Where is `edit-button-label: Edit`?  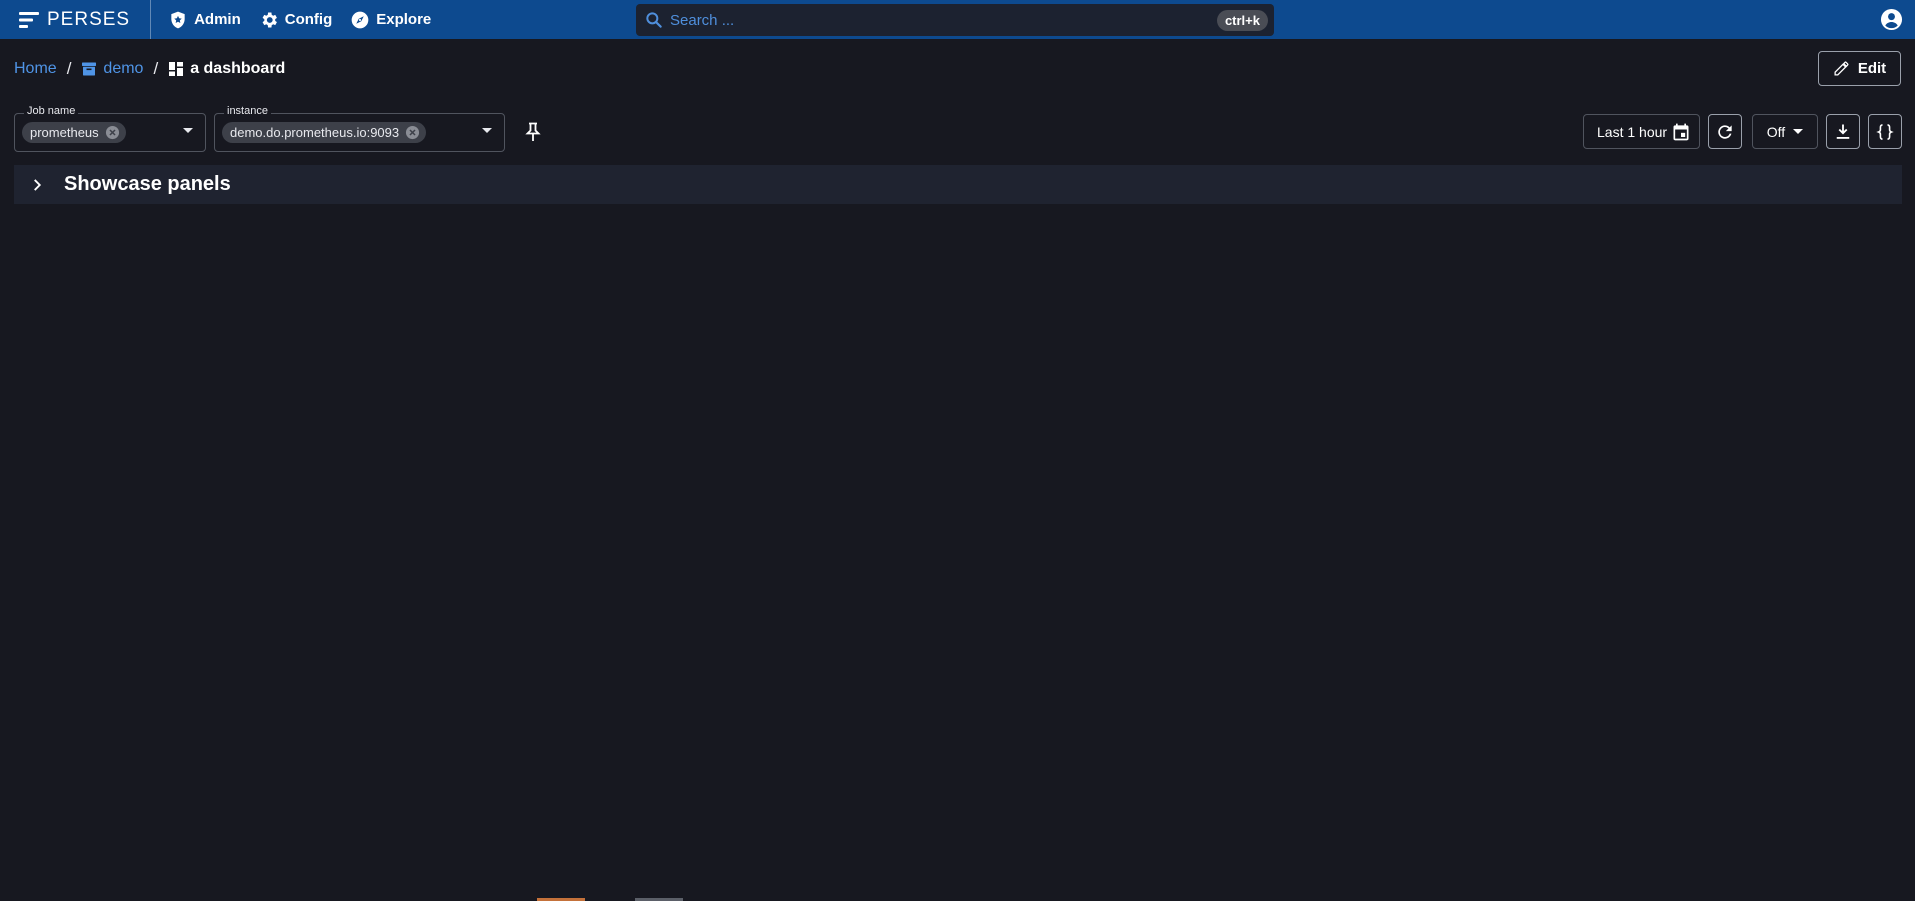 edit-button-label: Edit is located at coordinates (1872, 68).